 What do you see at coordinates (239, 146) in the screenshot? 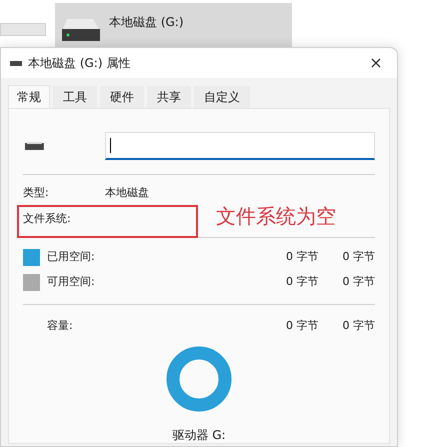
I see `name-field` at bounding box center [239, 146].